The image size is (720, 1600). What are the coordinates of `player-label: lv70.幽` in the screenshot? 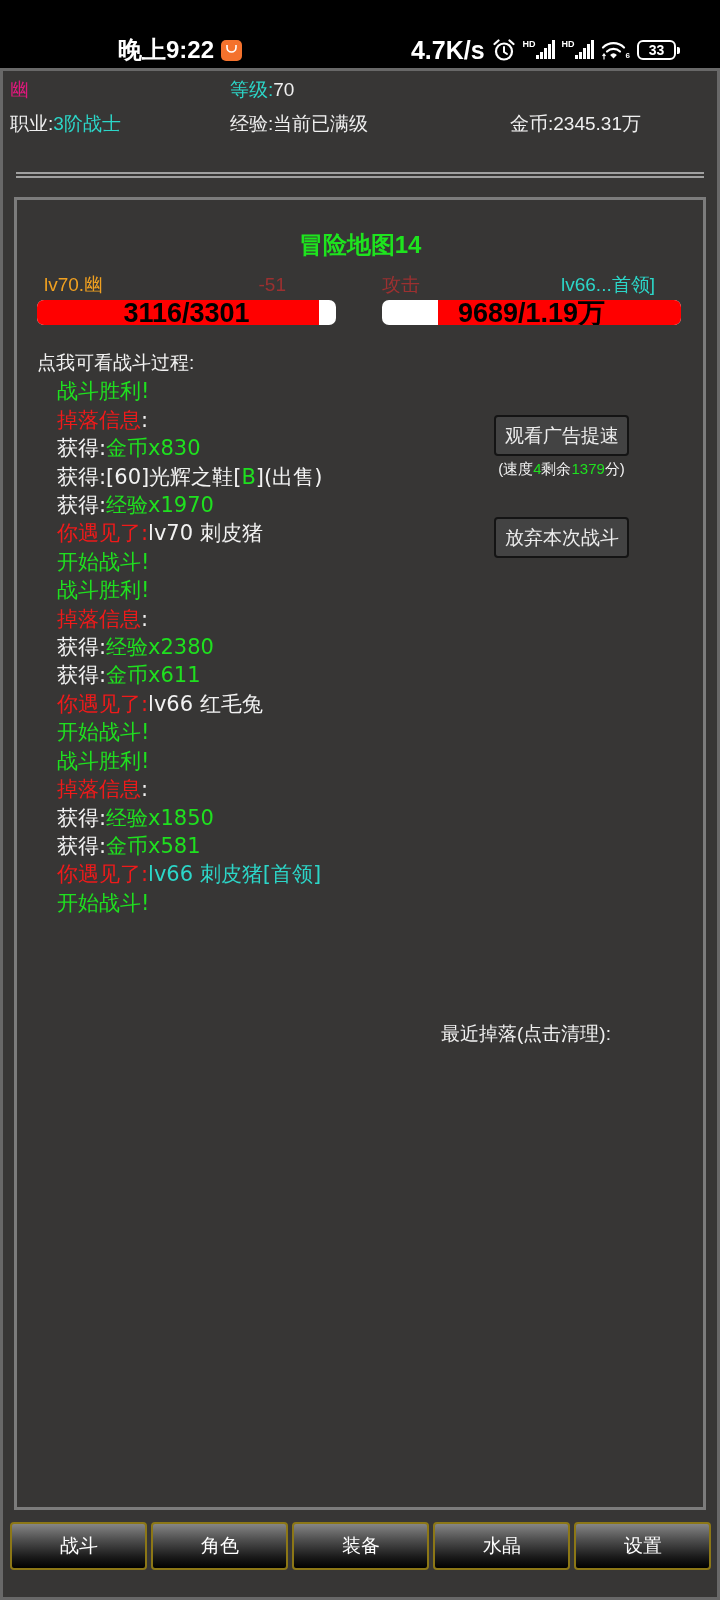 It's located at (74, 285).